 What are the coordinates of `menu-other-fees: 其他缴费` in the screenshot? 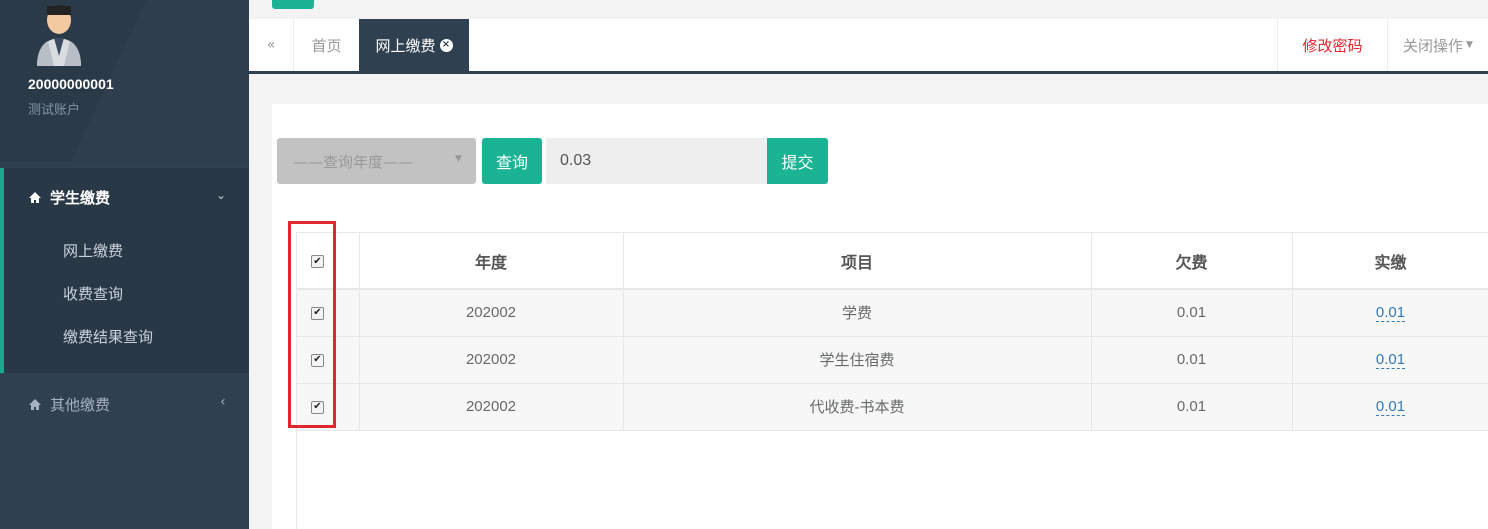 It's located at (69, 404).